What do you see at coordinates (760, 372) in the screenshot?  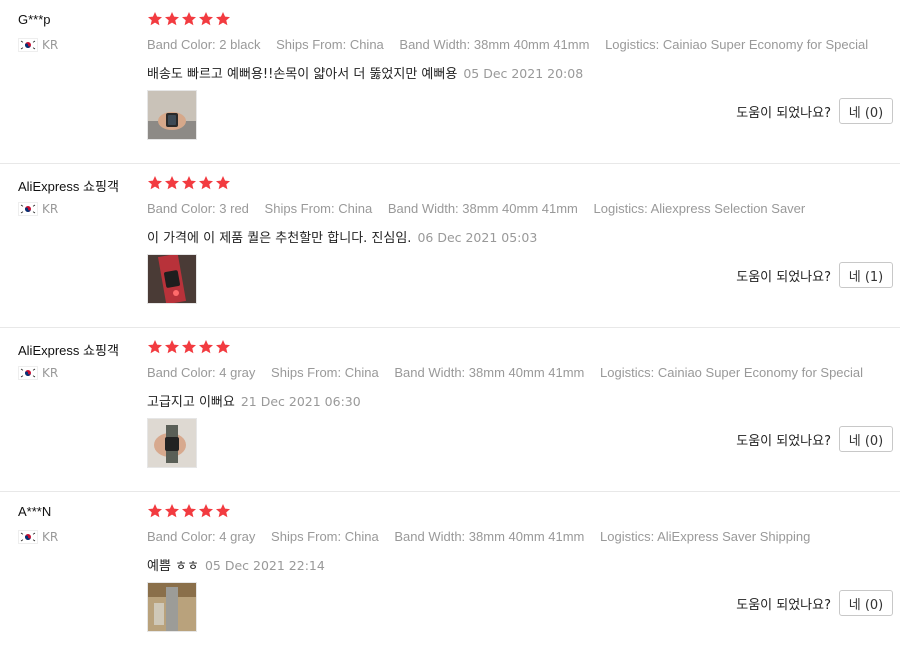 I see `attr-value: Cainiao Super Economy for Special` at bounding box center [760, 372].